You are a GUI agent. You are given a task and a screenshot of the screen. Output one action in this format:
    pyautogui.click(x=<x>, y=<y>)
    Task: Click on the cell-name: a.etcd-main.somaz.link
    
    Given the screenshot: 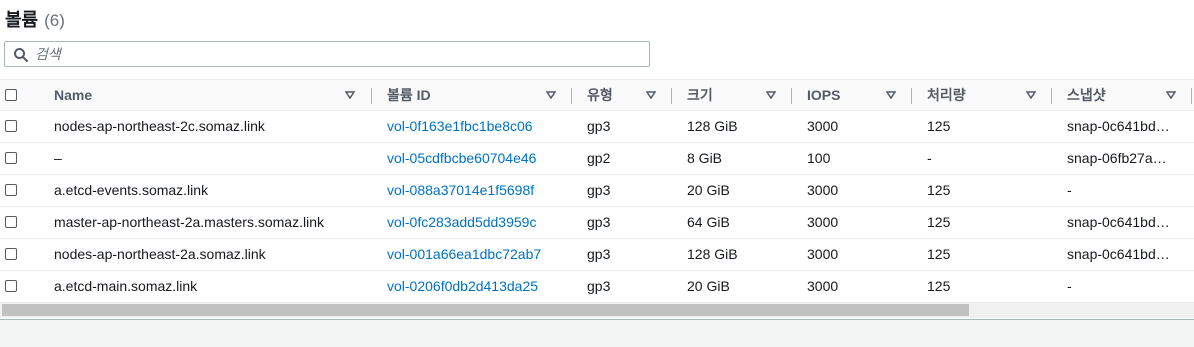 What is the action you would take?
    pyautogui.click(x=126, y=286)
    